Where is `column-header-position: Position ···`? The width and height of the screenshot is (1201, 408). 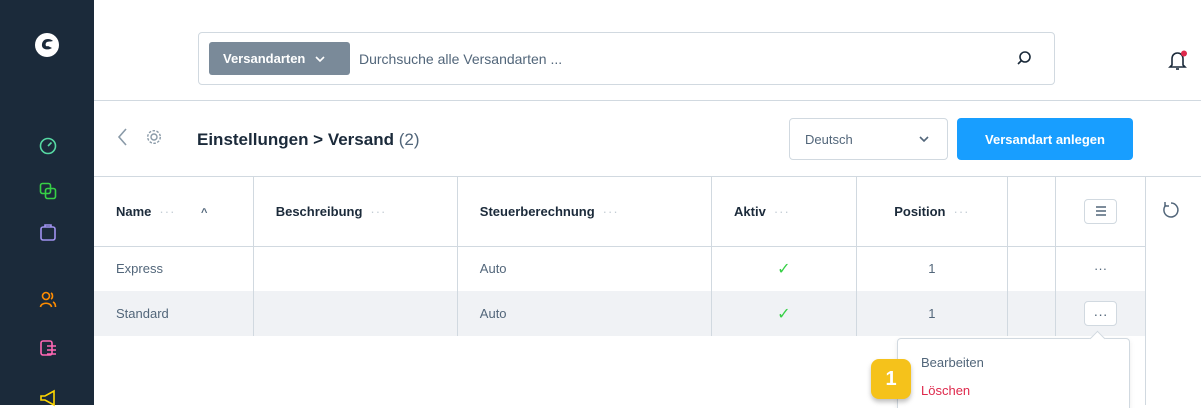 column-header-position: Position ··· is located at coordinates (932, 212).